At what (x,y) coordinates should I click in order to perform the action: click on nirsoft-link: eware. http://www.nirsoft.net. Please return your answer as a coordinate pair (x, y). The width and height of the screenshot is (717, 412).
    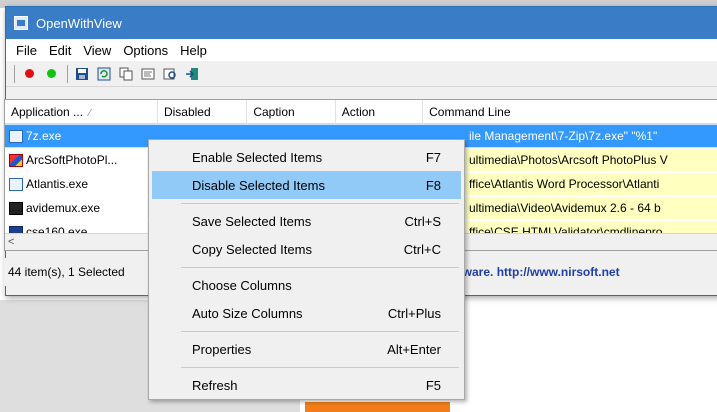
    Looking at the image, I should click on (538, 272).